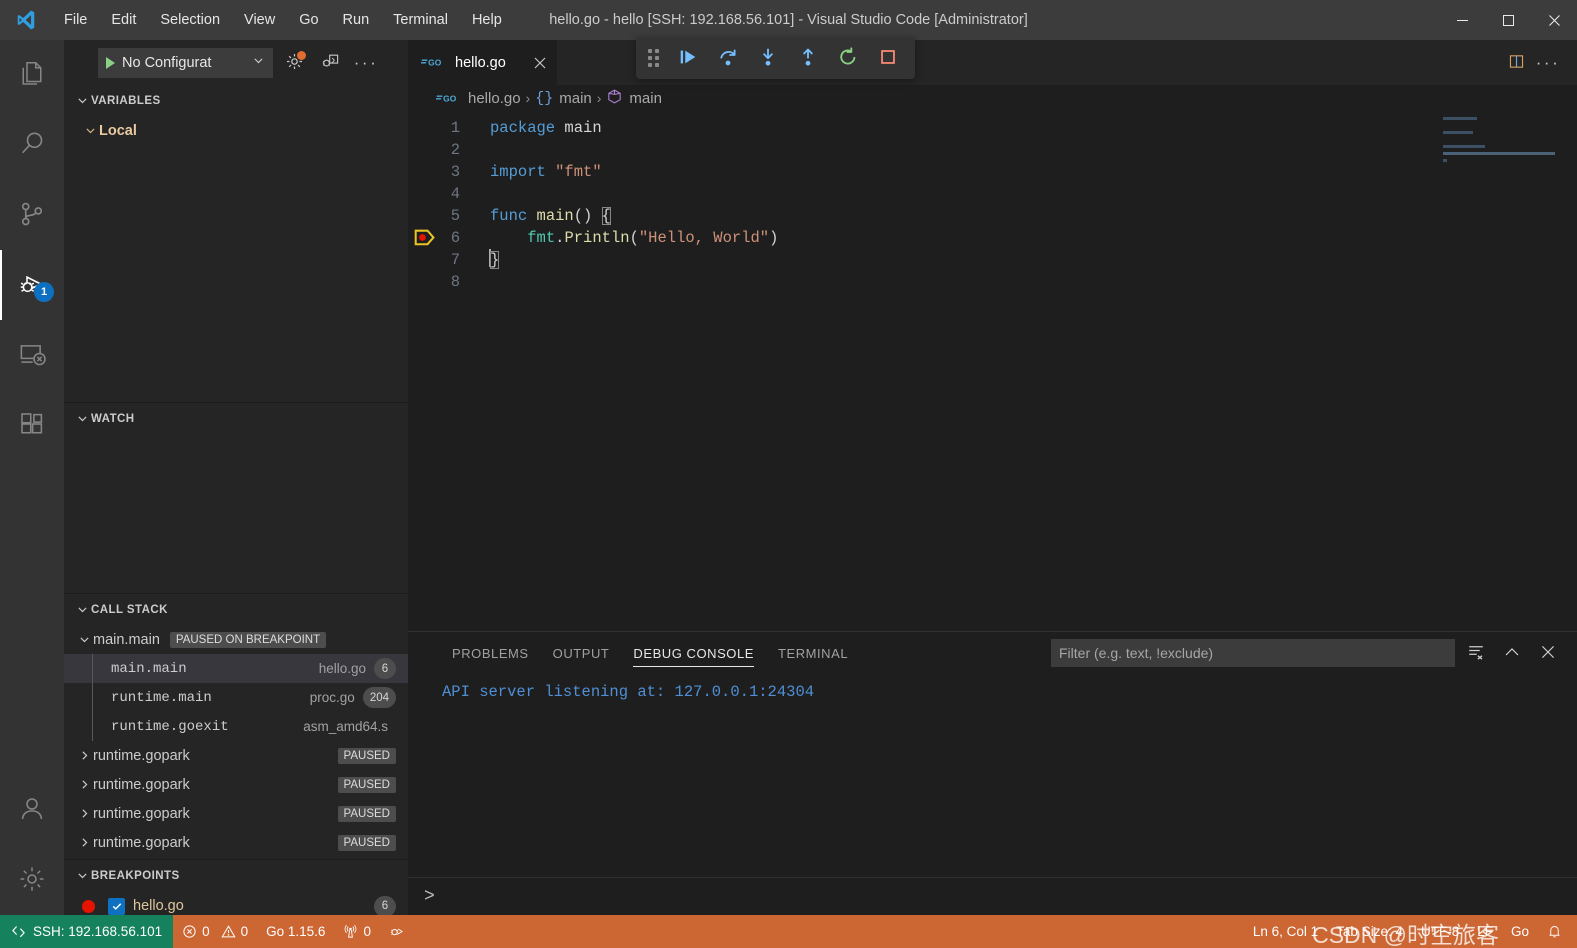  I want to click on status-editor-encoding: UTF-8, so click(1440, 931).